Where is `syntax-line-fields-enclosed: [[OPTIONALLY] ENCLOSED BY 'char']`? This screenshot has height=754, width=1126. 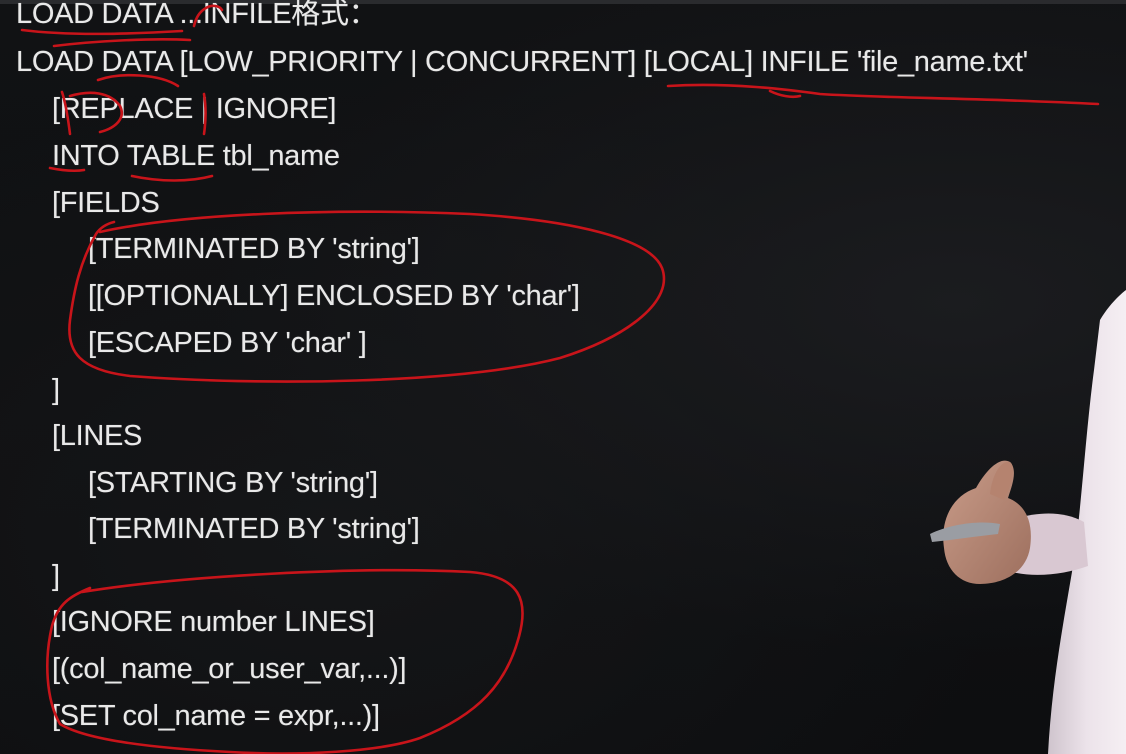 syntax-line-fields-enclosed: [[OPTIONALLY] ENCLOSED BY 'char'] is located at coordinates (334, 296).